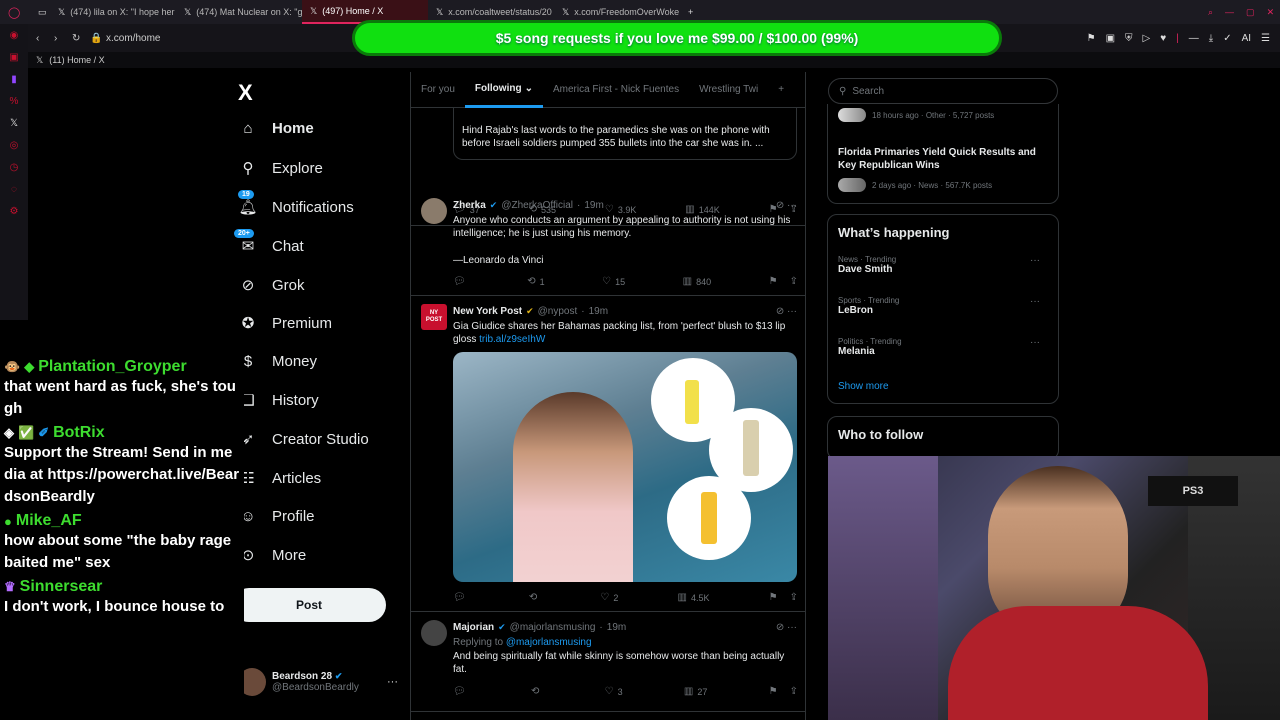 The height and width of the screenshot is (720, 1280). Describe the element at coordinates (487, 311) in the screenshot. I see `author-name: New York Post` at that location.